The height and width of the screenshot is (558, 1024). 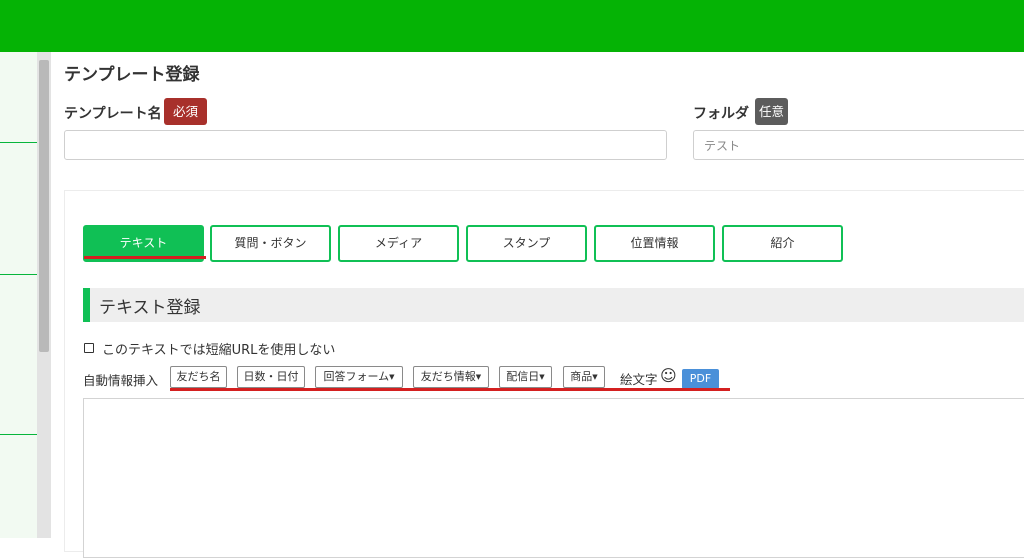 I want to click on insert-answer-form-dropdown: 回答フォーム▼, so click(x=359, y=377).